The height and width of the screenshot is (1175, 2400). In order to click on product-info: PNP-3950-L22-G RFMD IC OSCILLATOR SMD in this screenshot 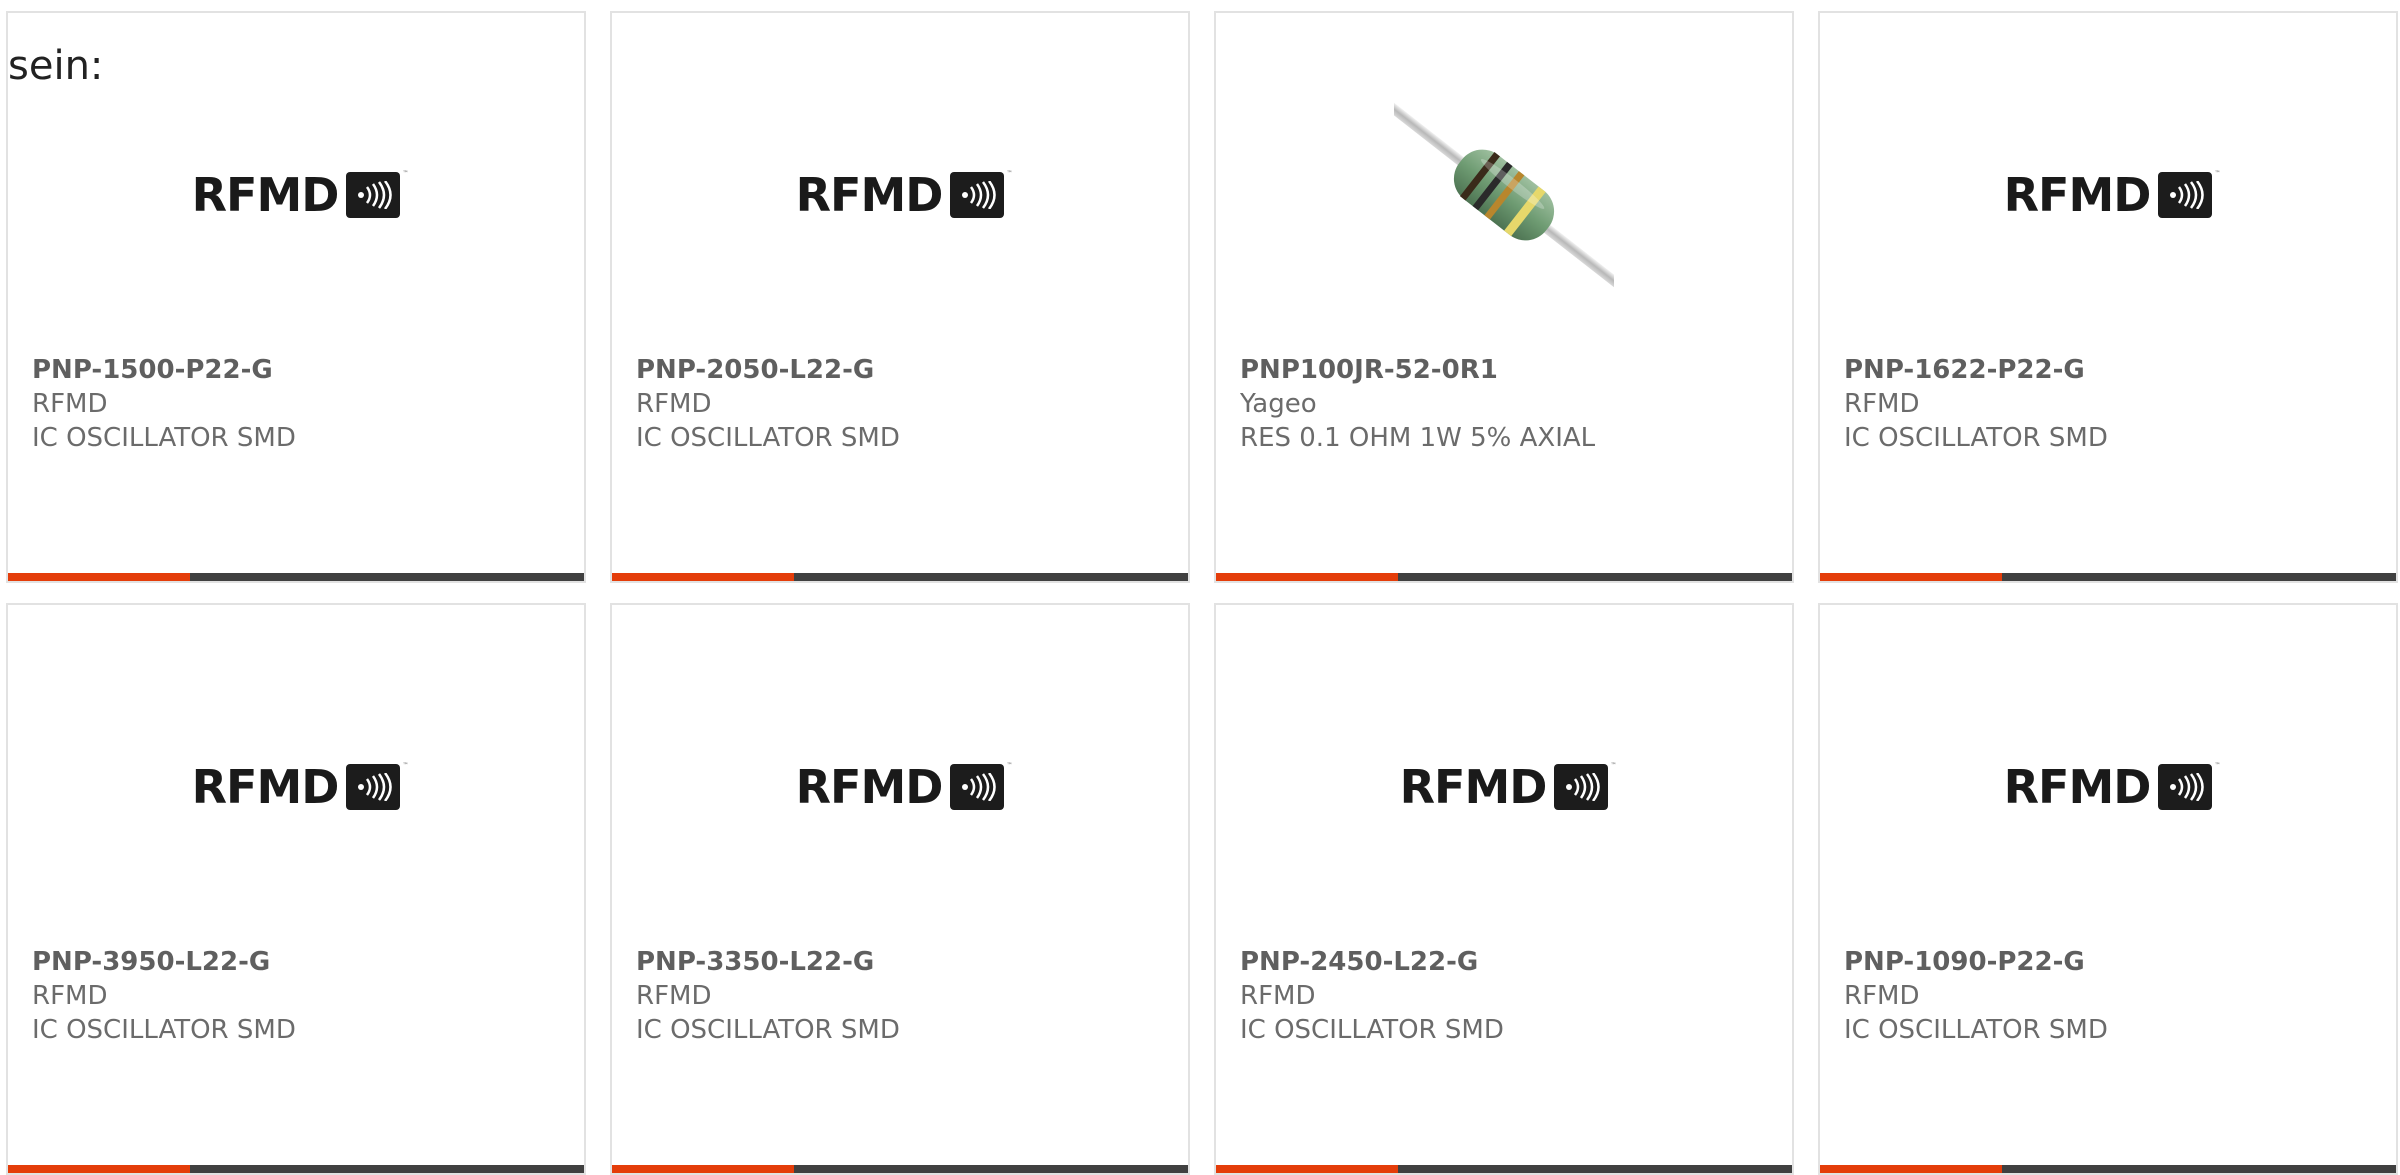, I will do `click(164, 996)`.